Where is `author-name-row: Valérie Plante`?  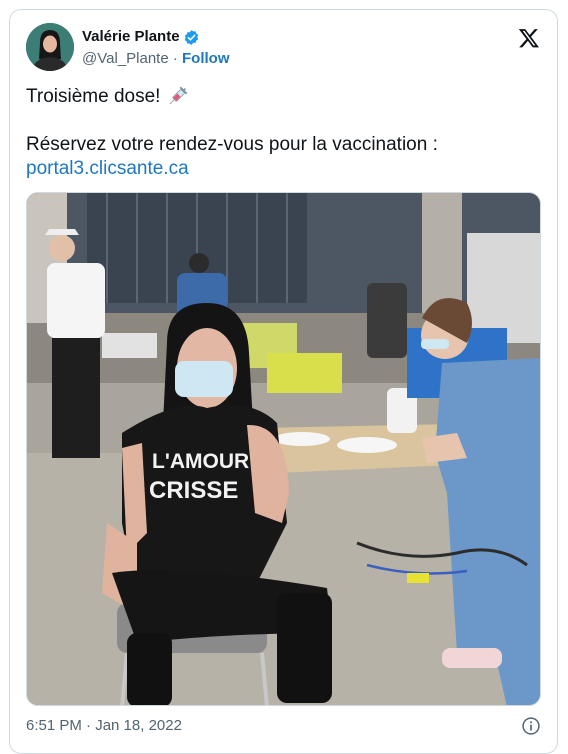
author-name-row: Valérie Plante is located at coordinates (141, 37).